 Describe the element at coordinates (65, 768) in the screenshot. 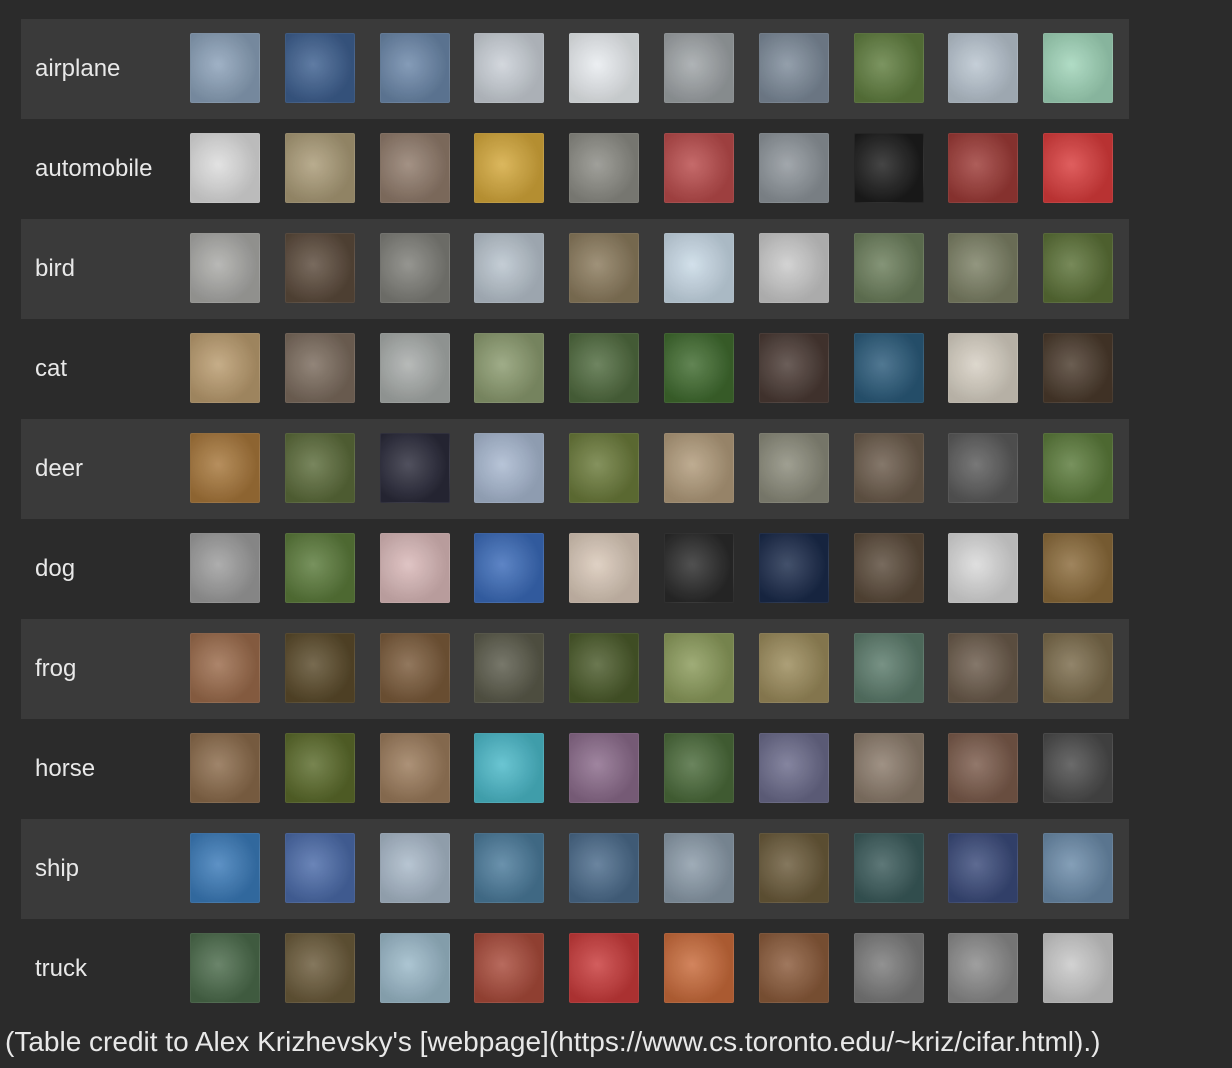

I see `class-label: horse` at that location.